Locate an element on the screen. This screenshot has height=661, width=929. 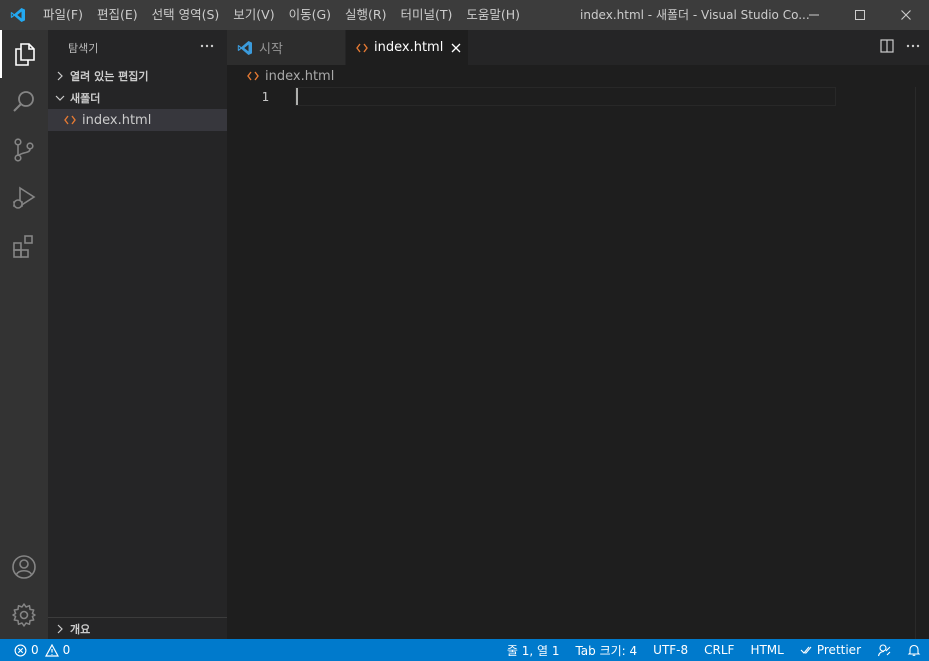
tab-size-status: Tab 크기: 4 is located at coordinates (606, 650).